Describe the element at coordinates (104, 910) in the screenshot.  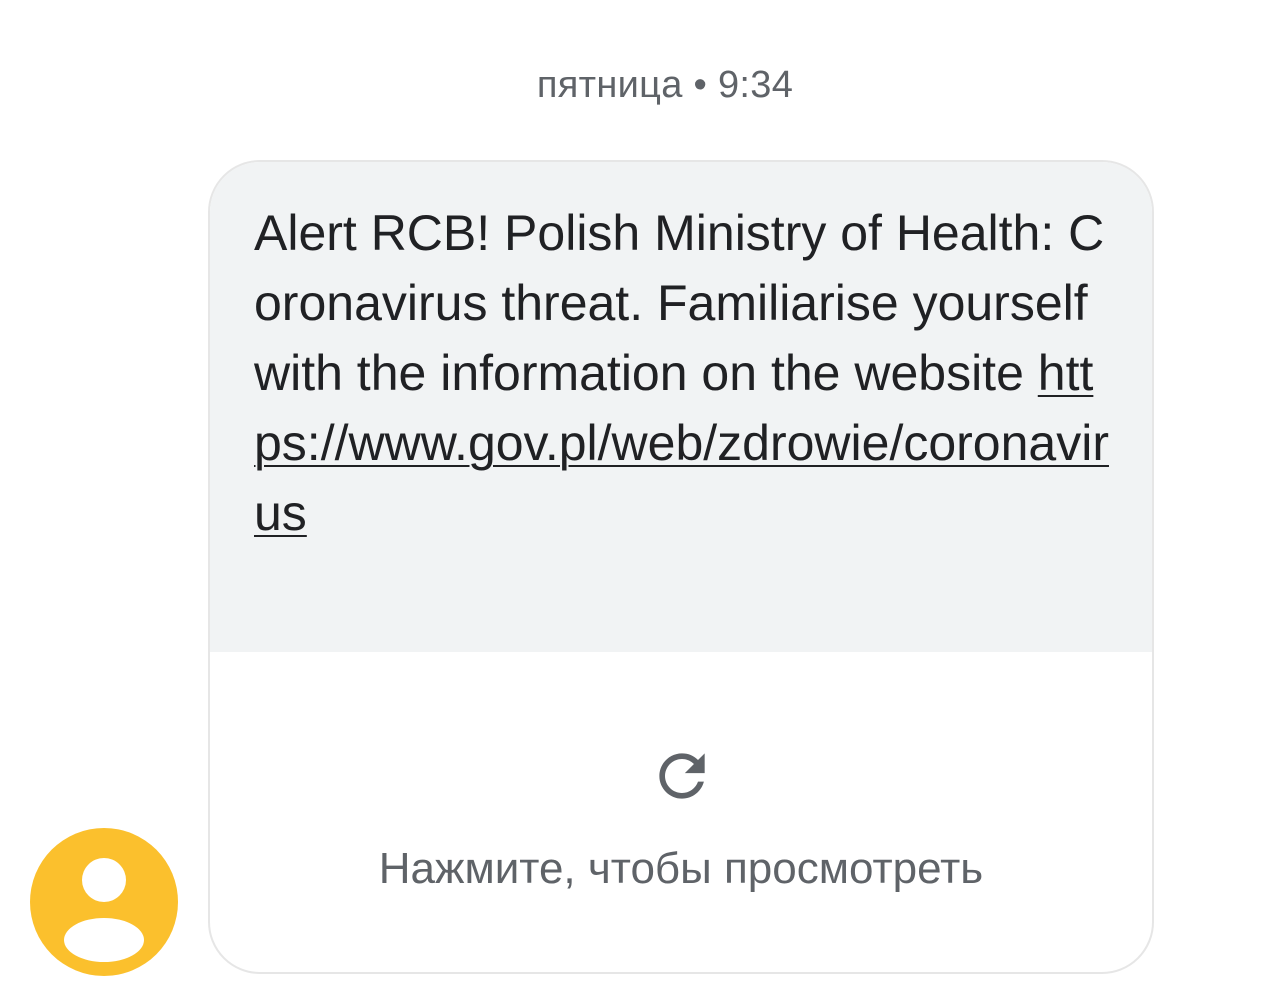
I see `person-icon` at that location.